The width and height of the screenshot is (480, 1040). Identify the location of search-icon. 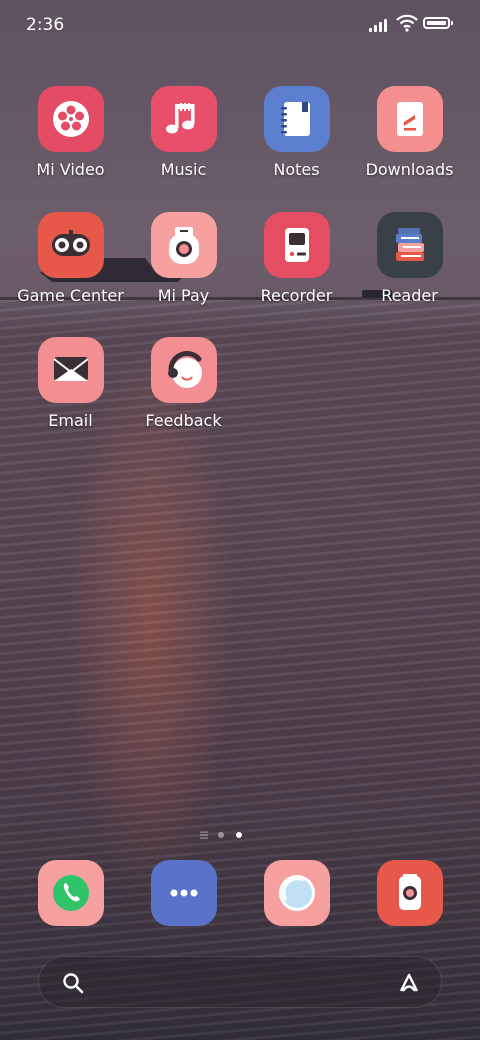
(73, 983).